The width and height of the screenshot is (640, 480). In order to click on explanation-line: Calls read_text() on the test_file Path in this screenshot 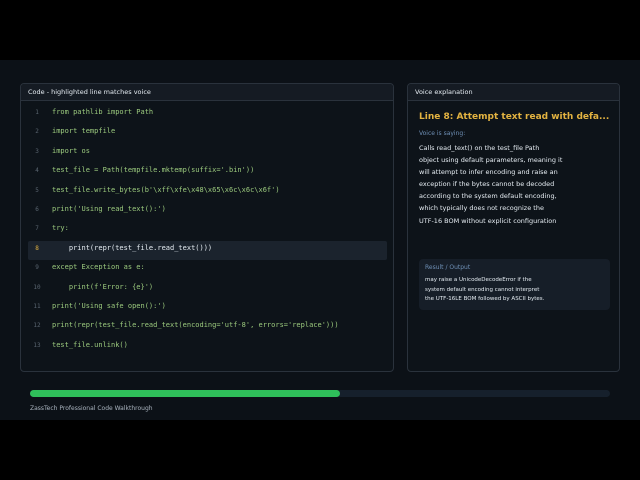, I will do `click(479, 148)`.